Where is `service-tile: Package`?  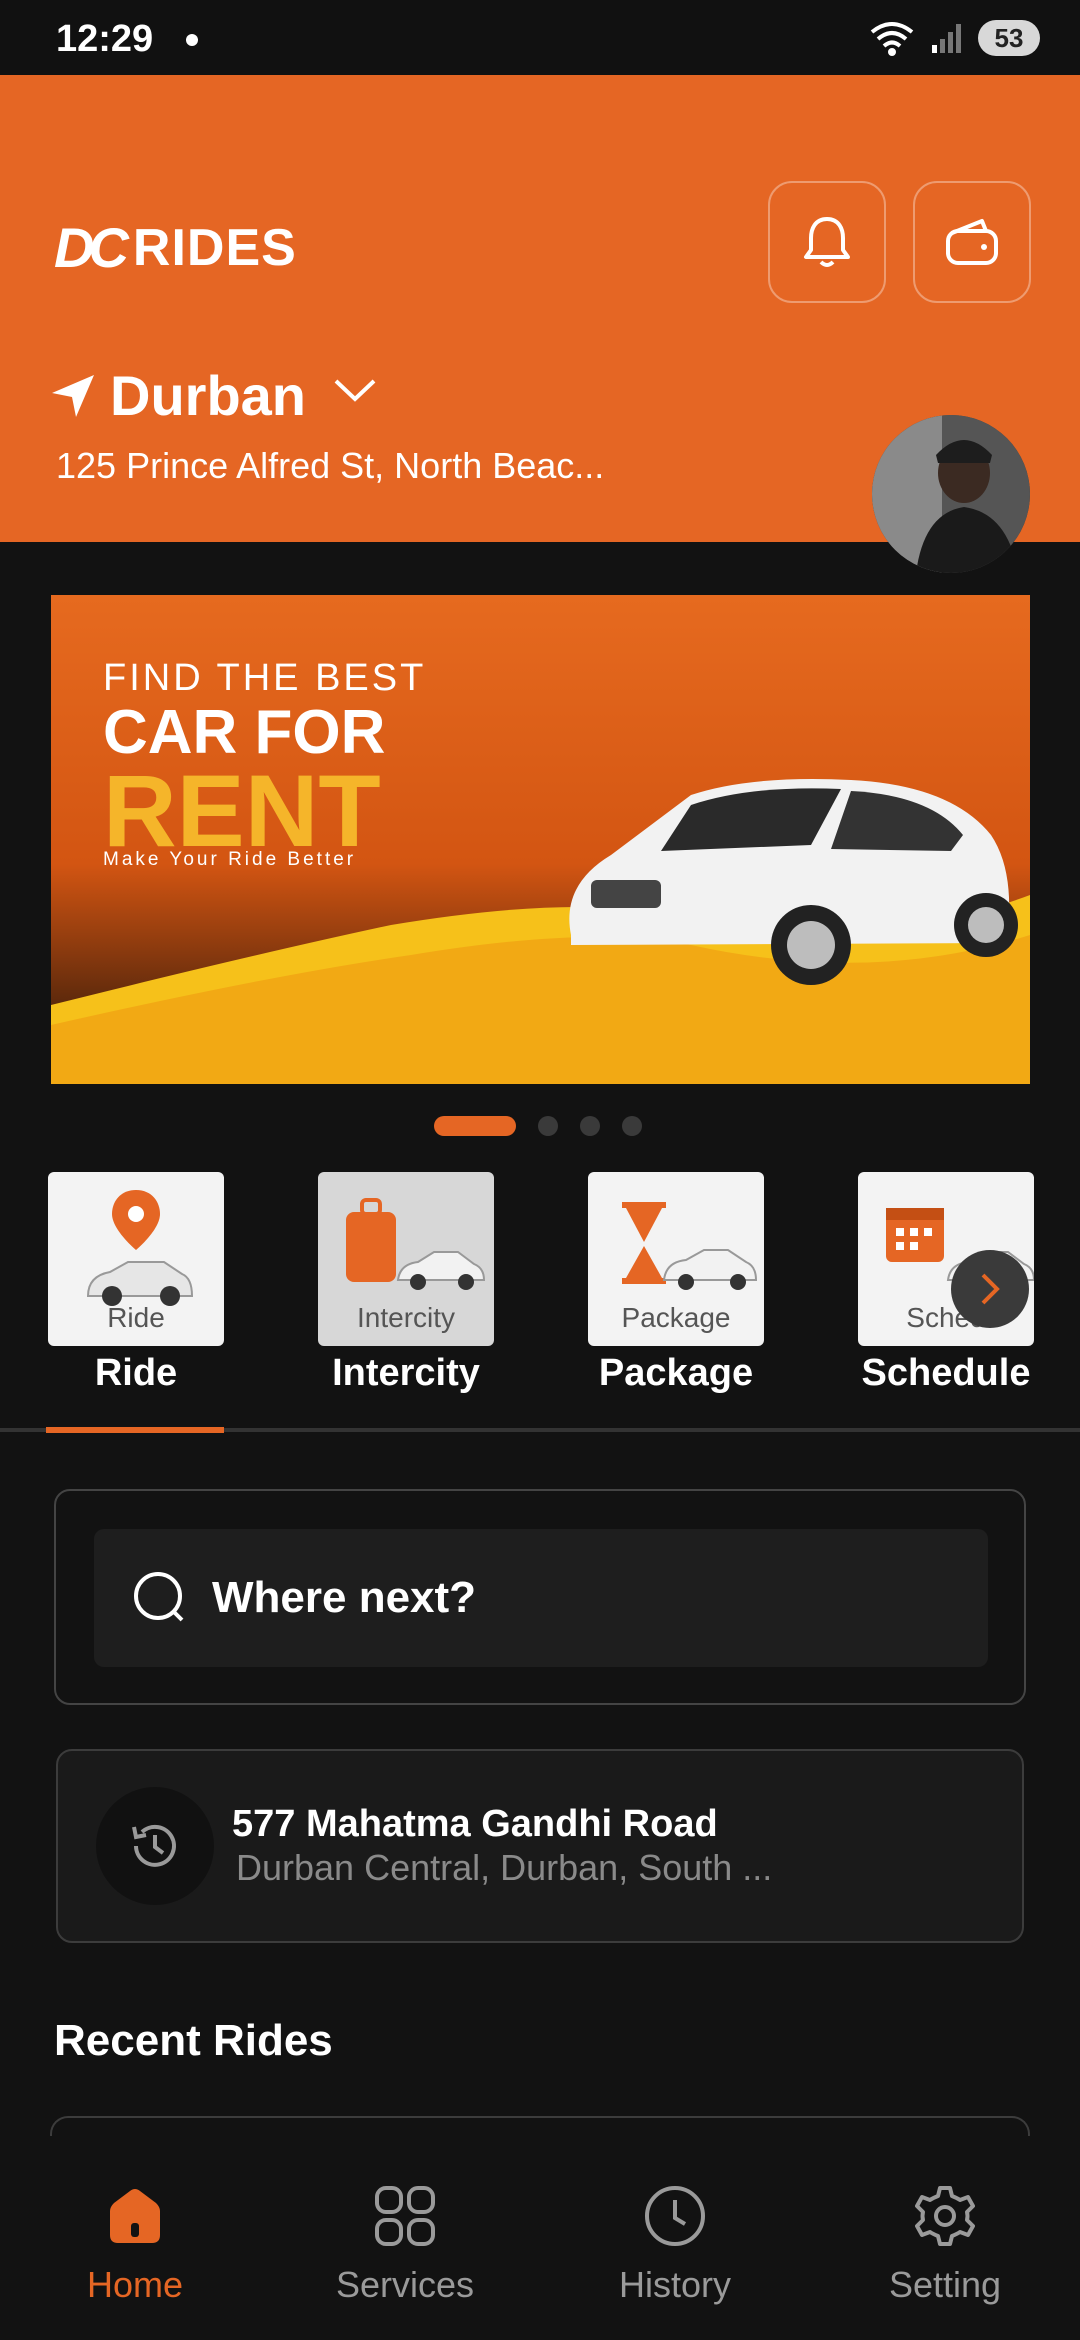
service-tile: Package is located at coordinates (676, 1259).